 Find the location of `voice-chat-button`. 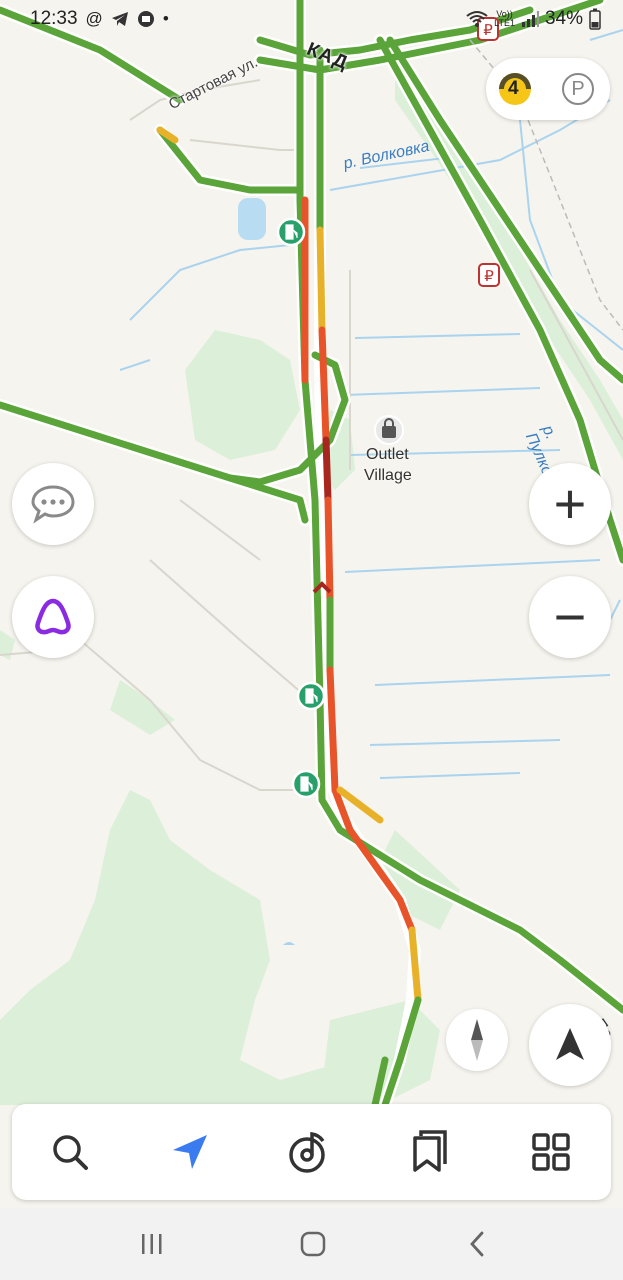

voice-chat-button is located at coordinates (53, 504).